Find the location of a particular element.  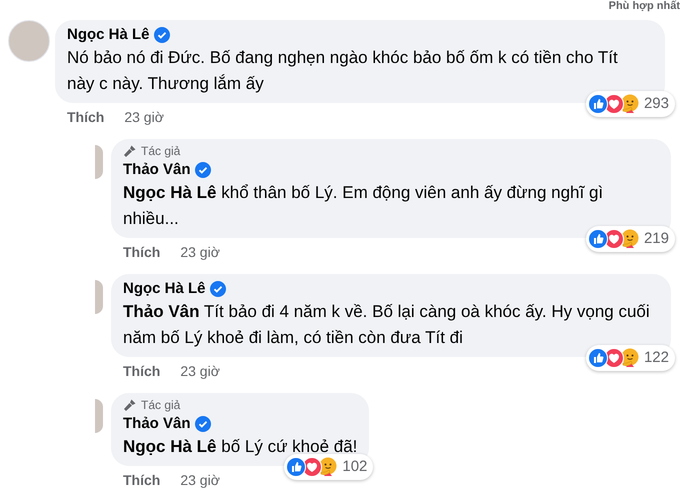

reaction-count: 293 is located at coordinates (656, 104).